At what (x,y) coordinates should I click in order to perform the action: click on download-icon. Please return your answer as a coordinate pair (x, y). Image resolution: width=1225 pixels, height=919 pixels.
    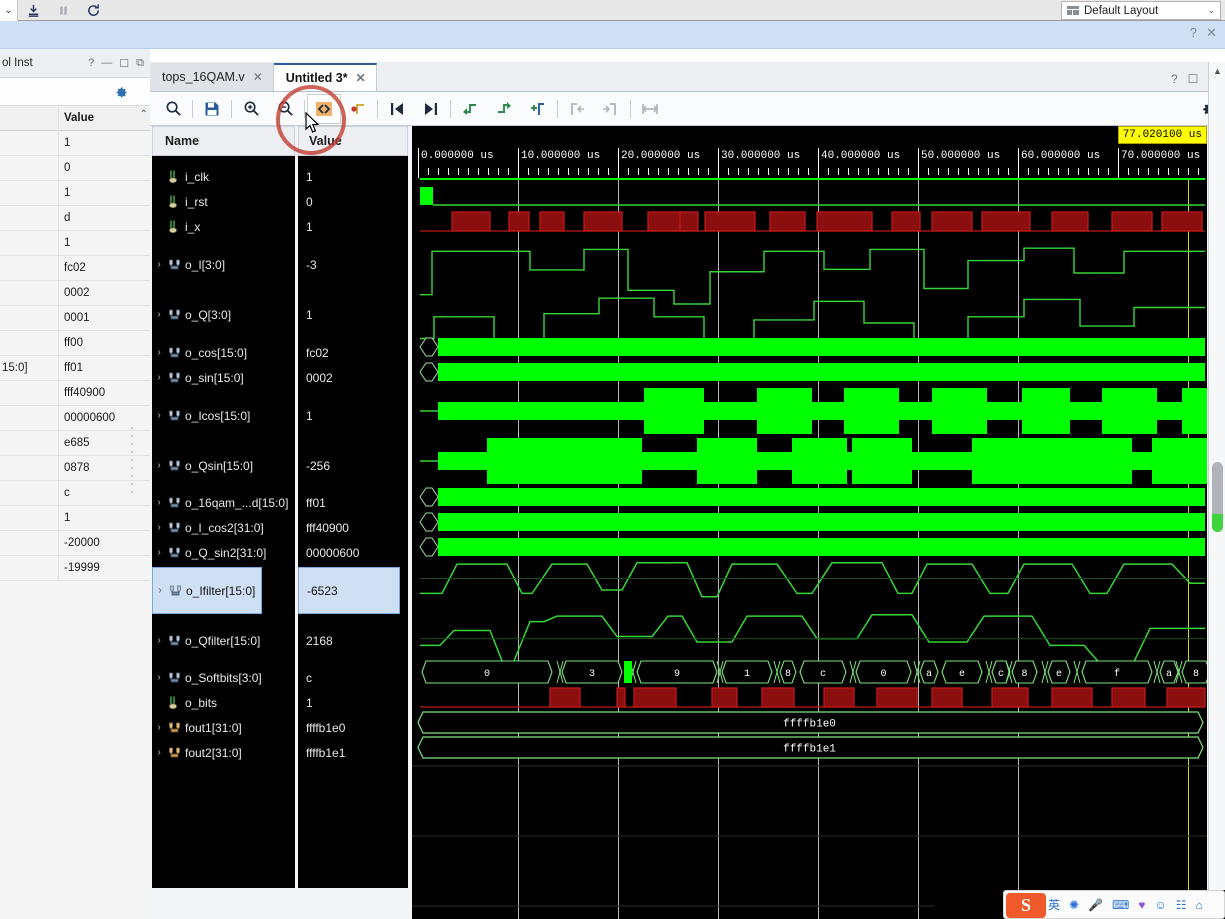
    Looking at the image, I should click on (33, 10).